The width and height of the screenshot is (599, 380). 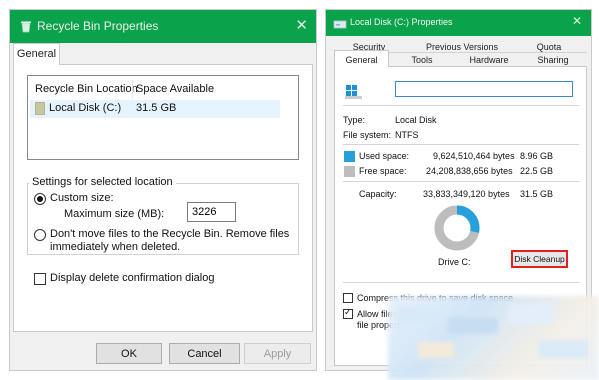 I want to click on type-label: Type:, so click(x=354, y=120).